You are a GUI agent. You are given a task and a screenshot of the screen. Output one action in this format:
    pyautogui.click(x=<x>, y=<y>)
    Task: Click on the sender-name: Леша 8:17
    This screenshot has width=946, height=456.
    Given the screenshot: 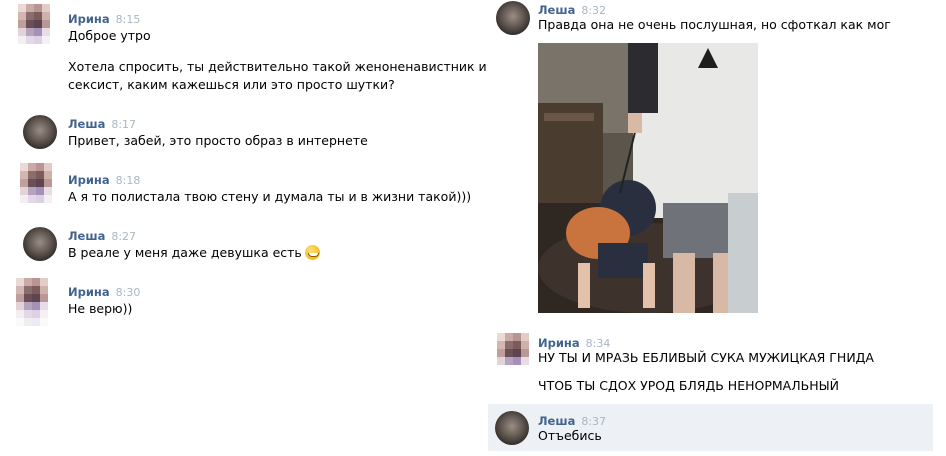 What is the action you would take?
    pyautogui.click(x=102, y=124)
    